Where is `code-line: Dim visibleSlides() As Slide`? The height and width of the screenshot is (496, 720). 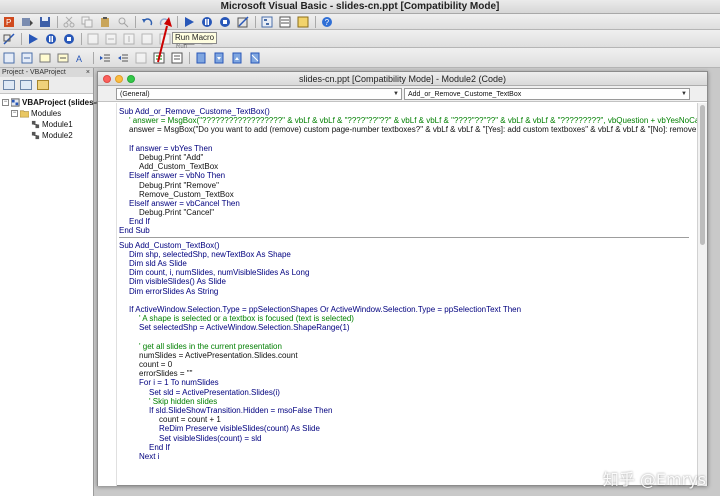
code-line: Dim visibleSlides() As Slide is located at coordinates (408, 281).